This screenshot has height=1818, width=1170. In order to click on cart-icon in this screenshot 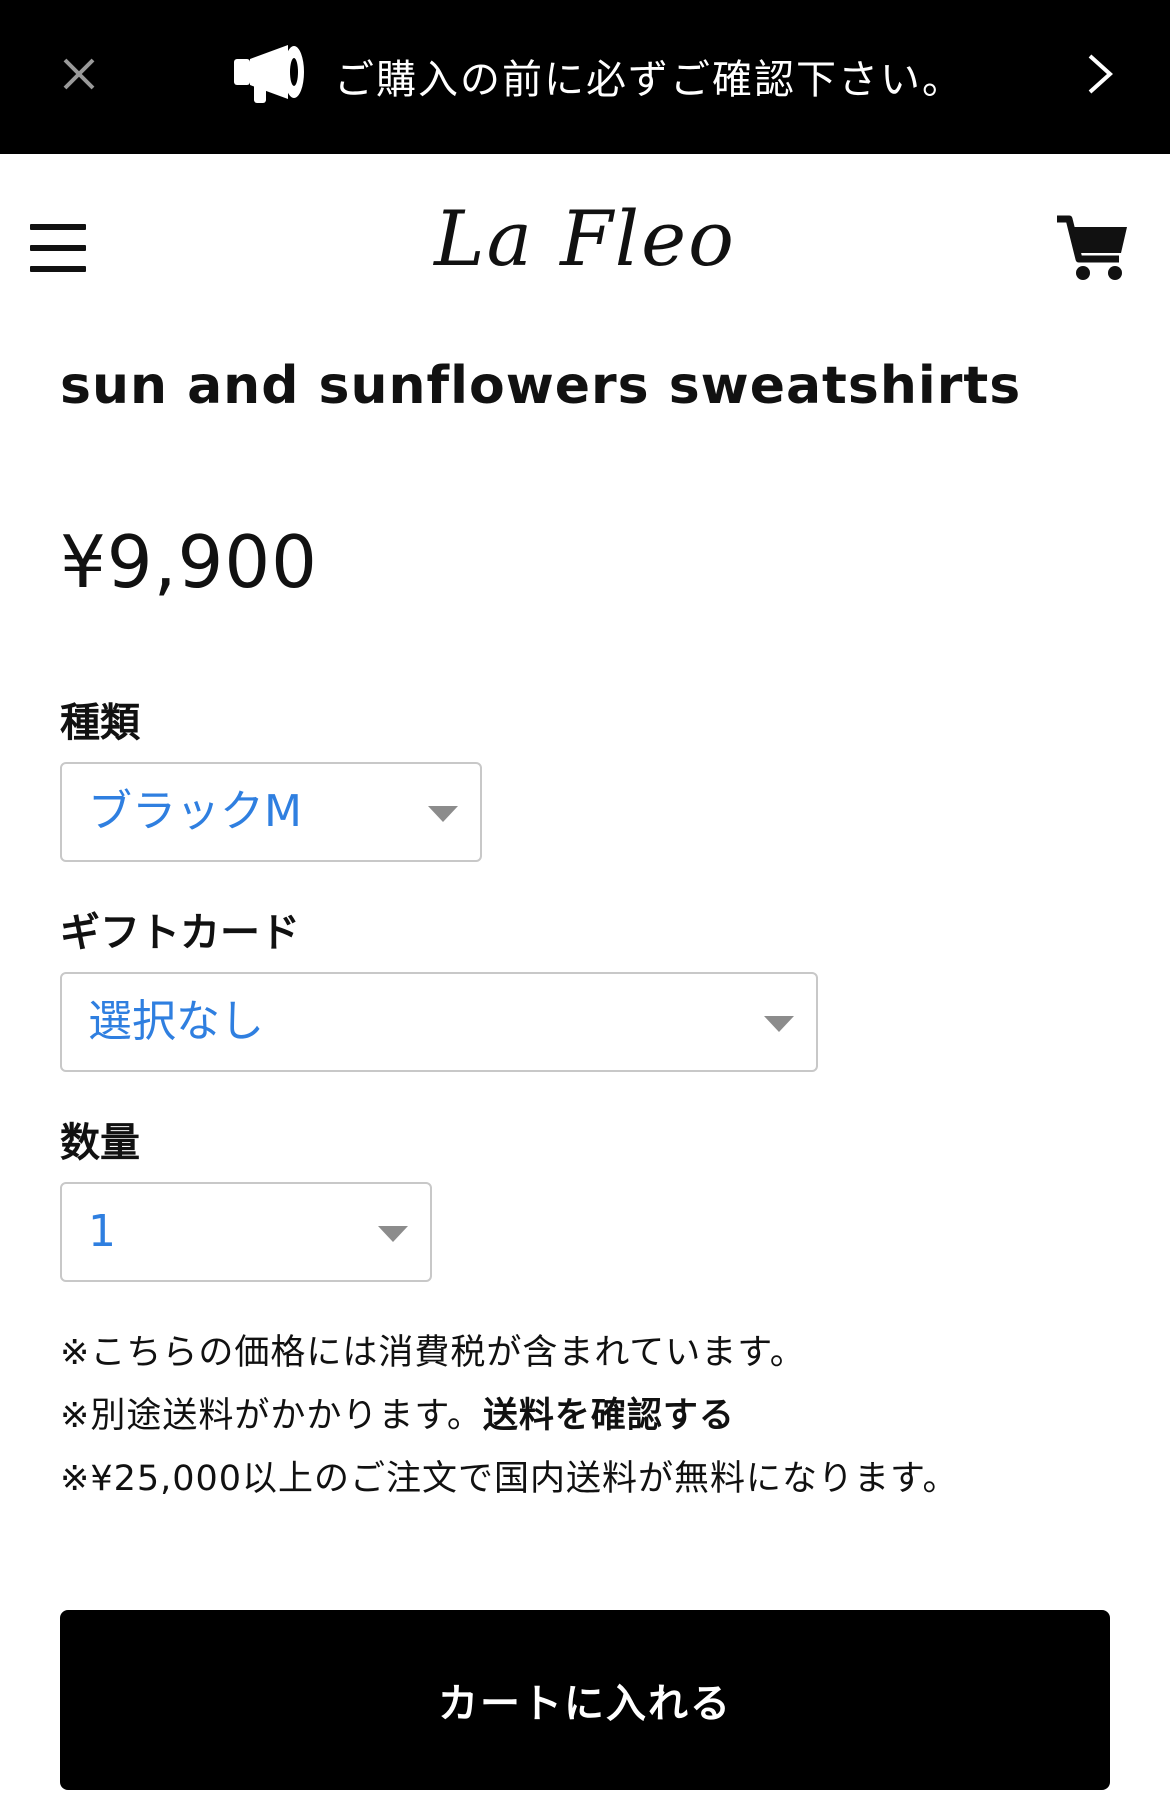, I will do `click(1093, 247)`.